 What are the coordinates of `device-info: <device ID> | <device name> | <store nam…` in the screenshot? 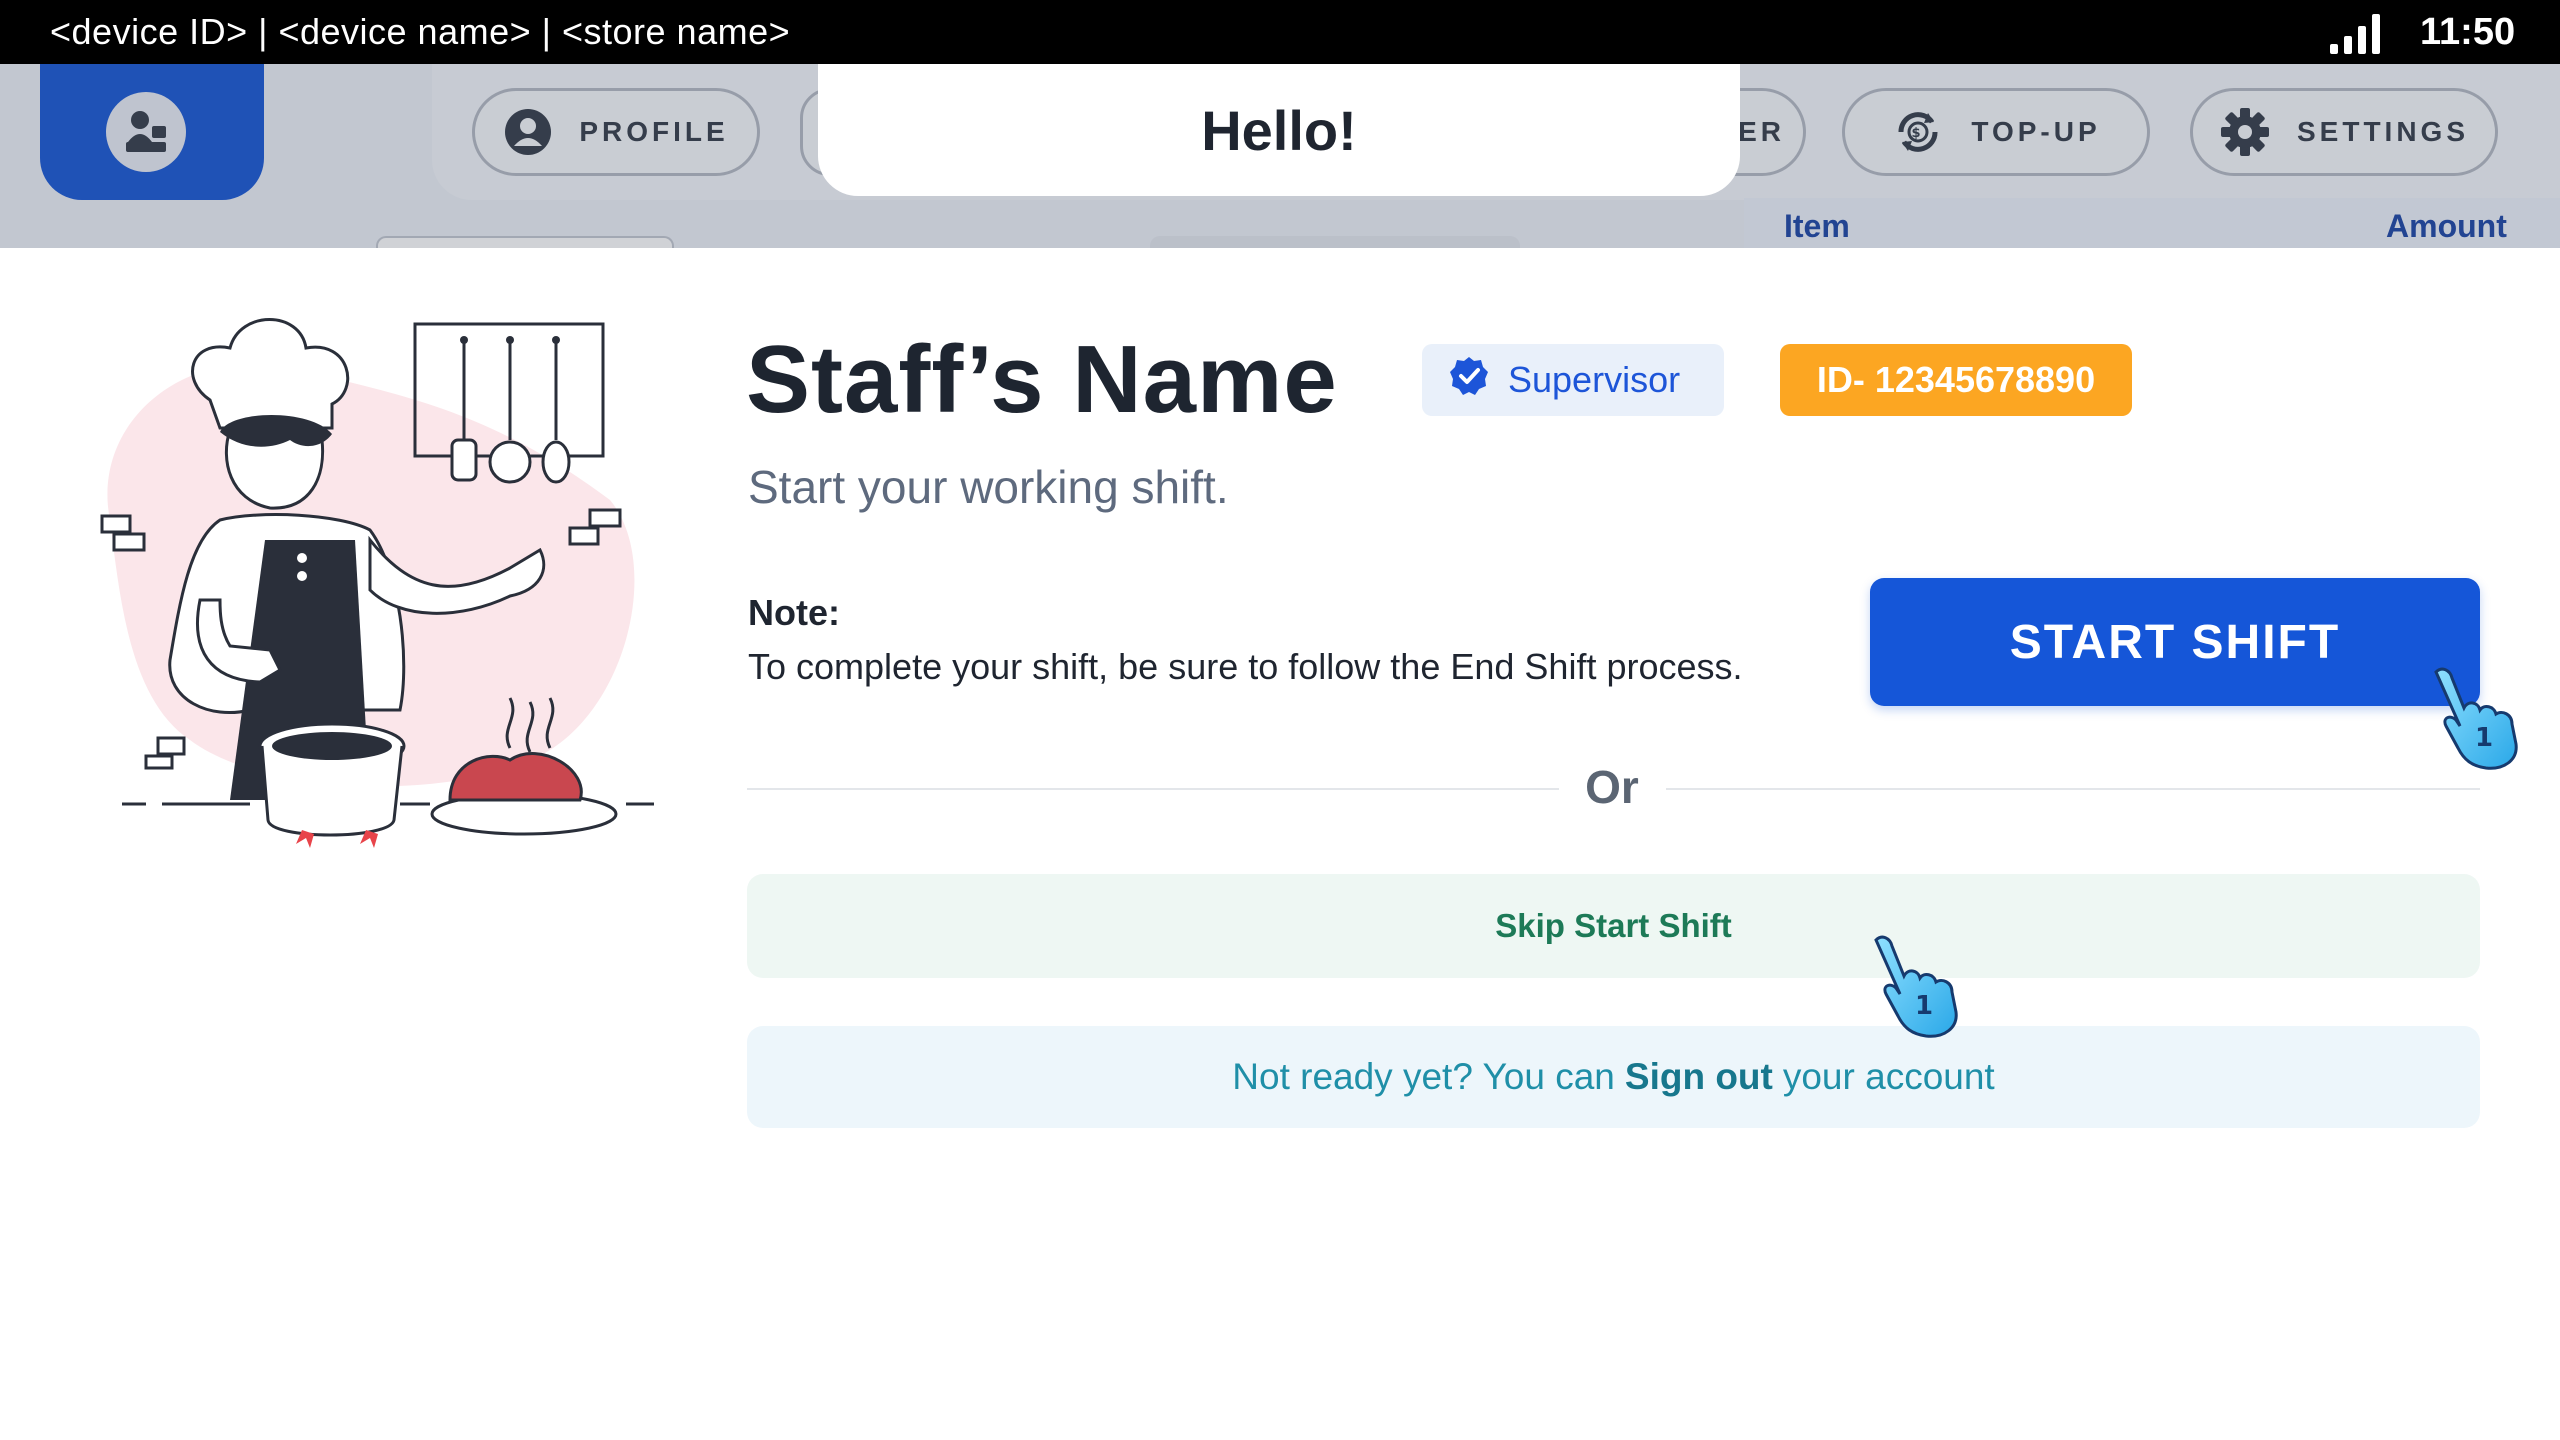 It's located at (420, 31).